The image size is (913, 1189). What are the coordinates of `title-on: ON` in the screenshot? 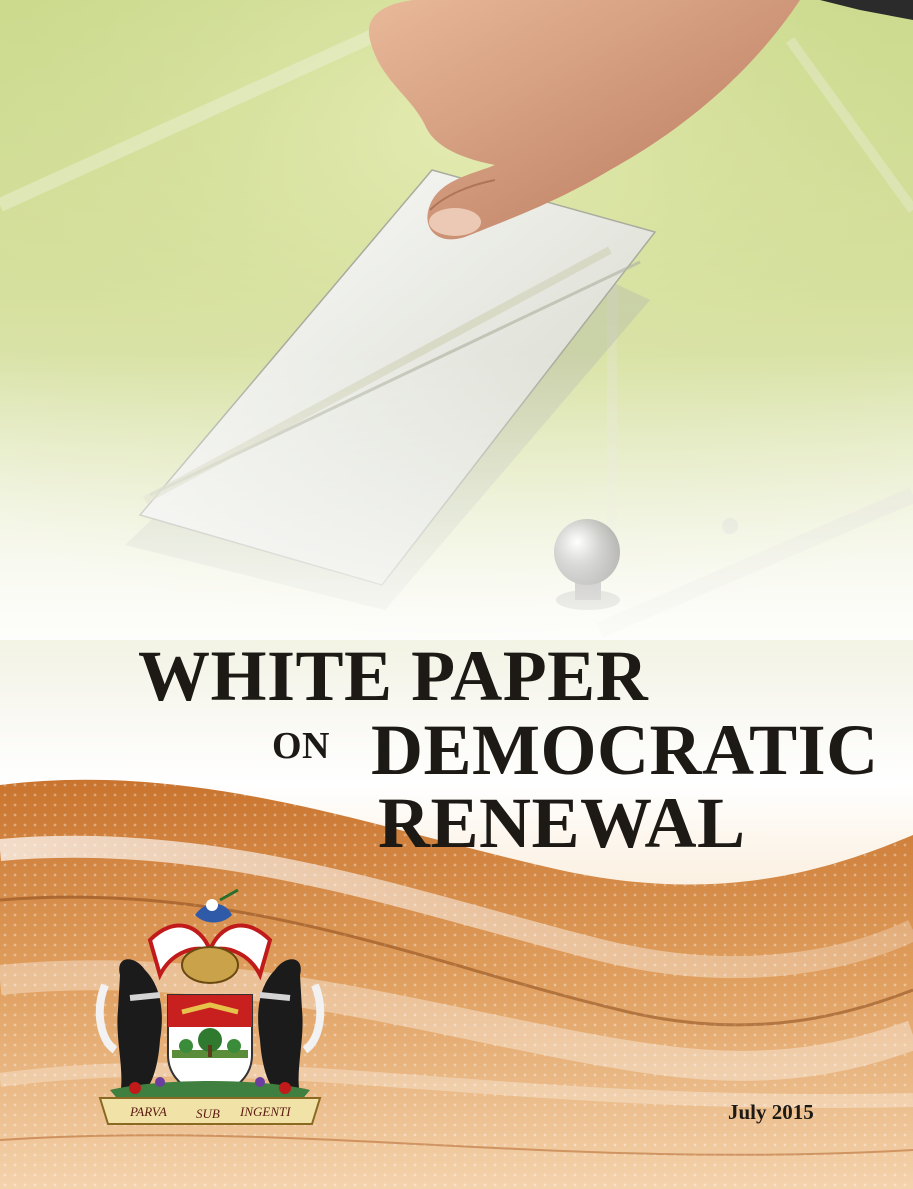 It's located at (301, 746).